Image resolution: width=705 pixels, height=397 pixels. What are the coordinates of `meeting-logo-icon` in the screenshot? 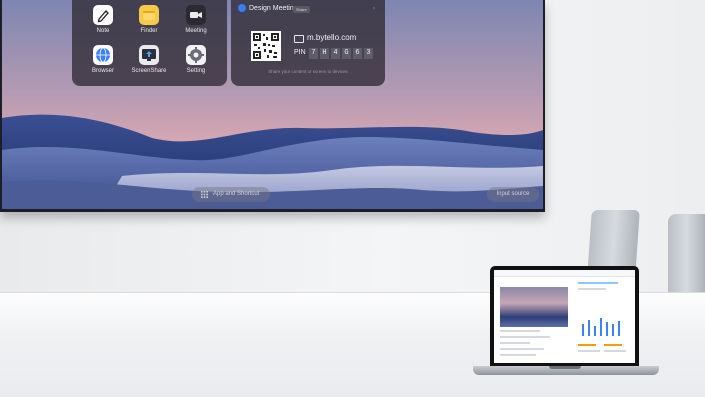 It's located at (242, 8).